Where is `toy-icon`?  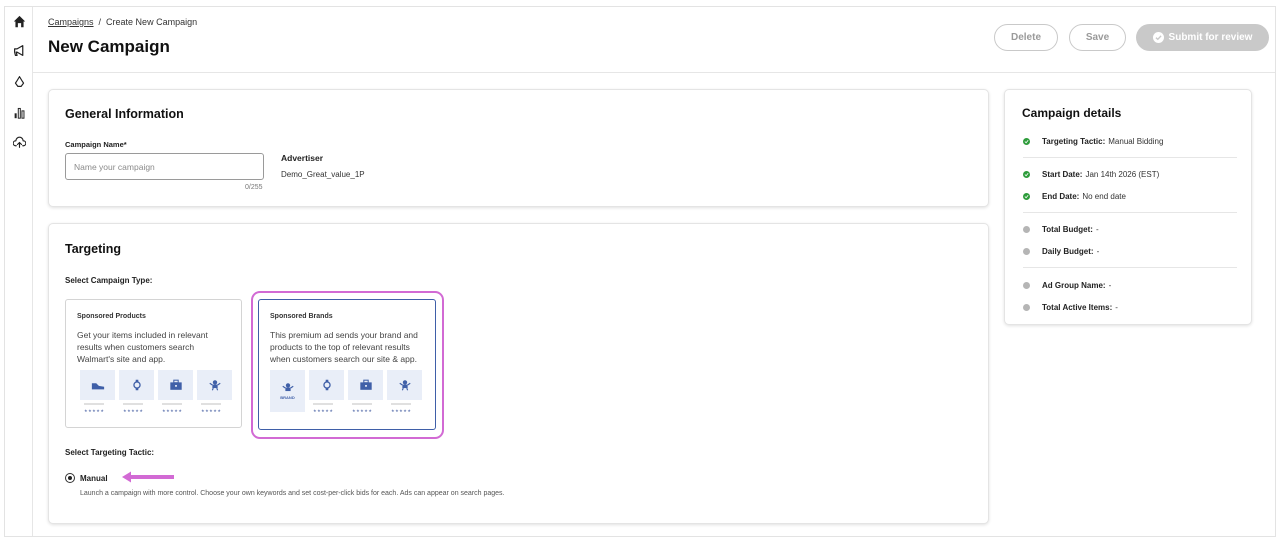
toy-icon is located at coordinates (214, 385).